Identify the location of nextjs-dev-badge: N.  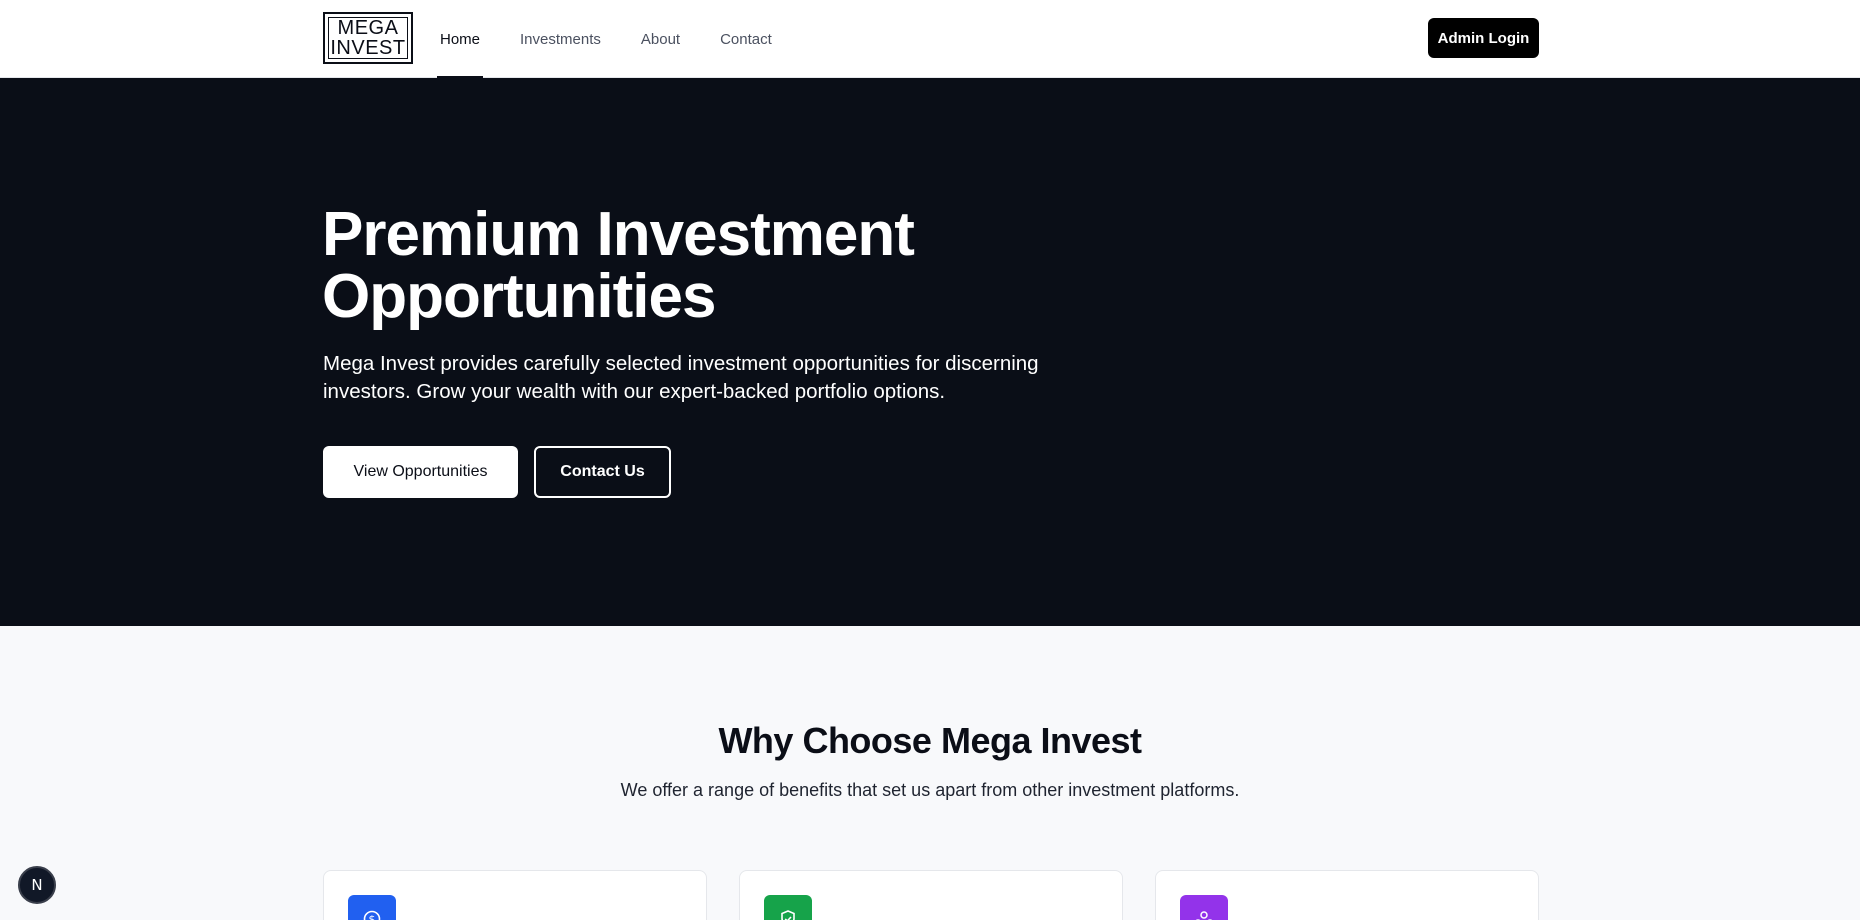
(37, 885).